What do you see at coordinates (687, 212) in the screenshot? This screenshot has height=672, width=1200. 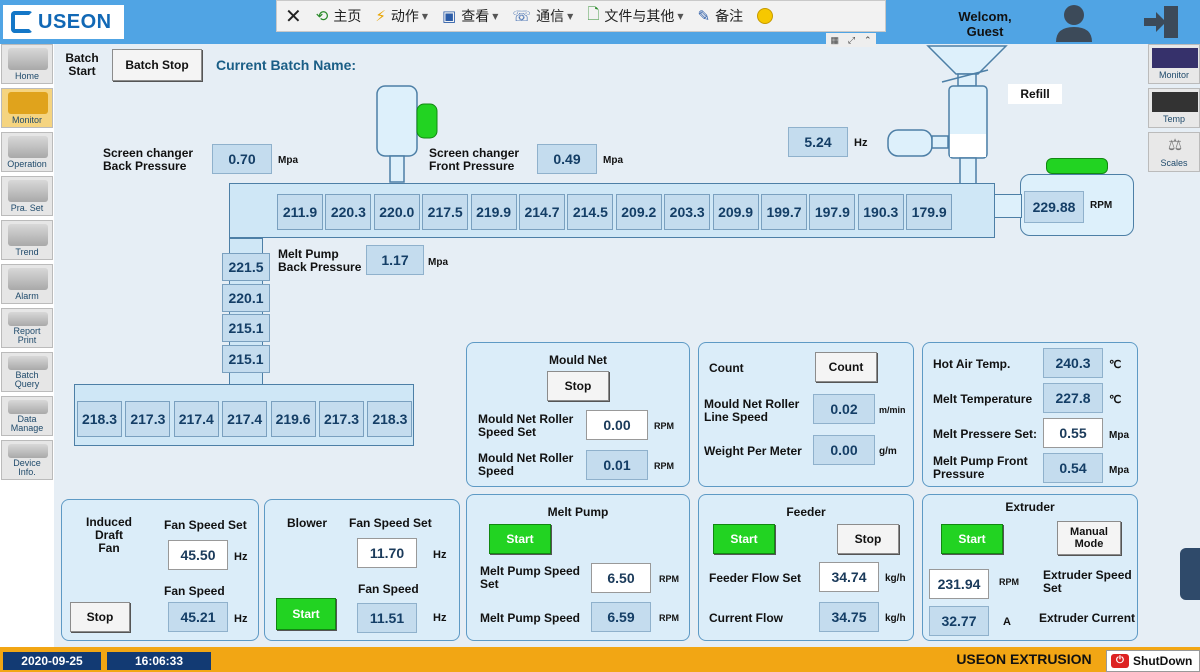 I see `barrel-zone-temp: 203.3` at bounding box center [687, 212].